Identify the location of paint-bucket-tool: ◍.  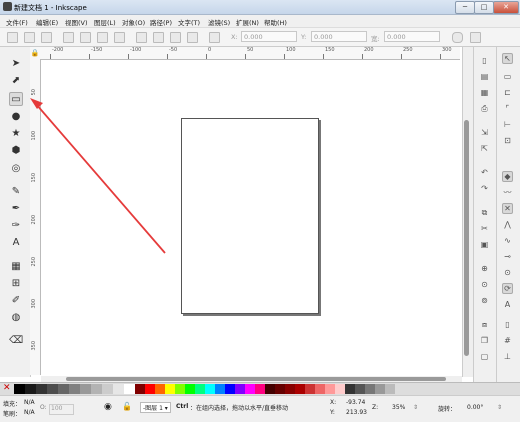
(16, 317).